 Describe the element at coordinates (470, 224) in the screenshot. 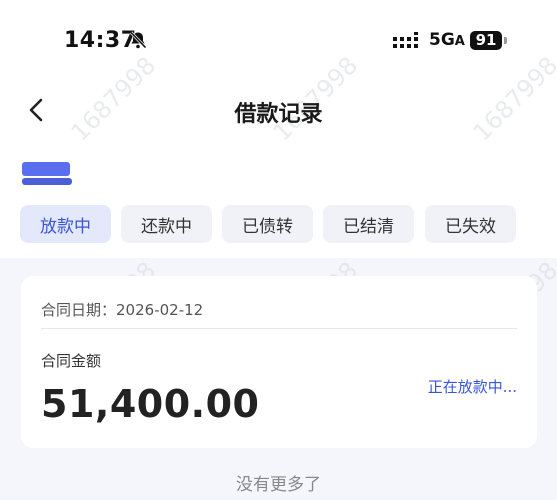

I see `tab-expired: 已失效` at that location.